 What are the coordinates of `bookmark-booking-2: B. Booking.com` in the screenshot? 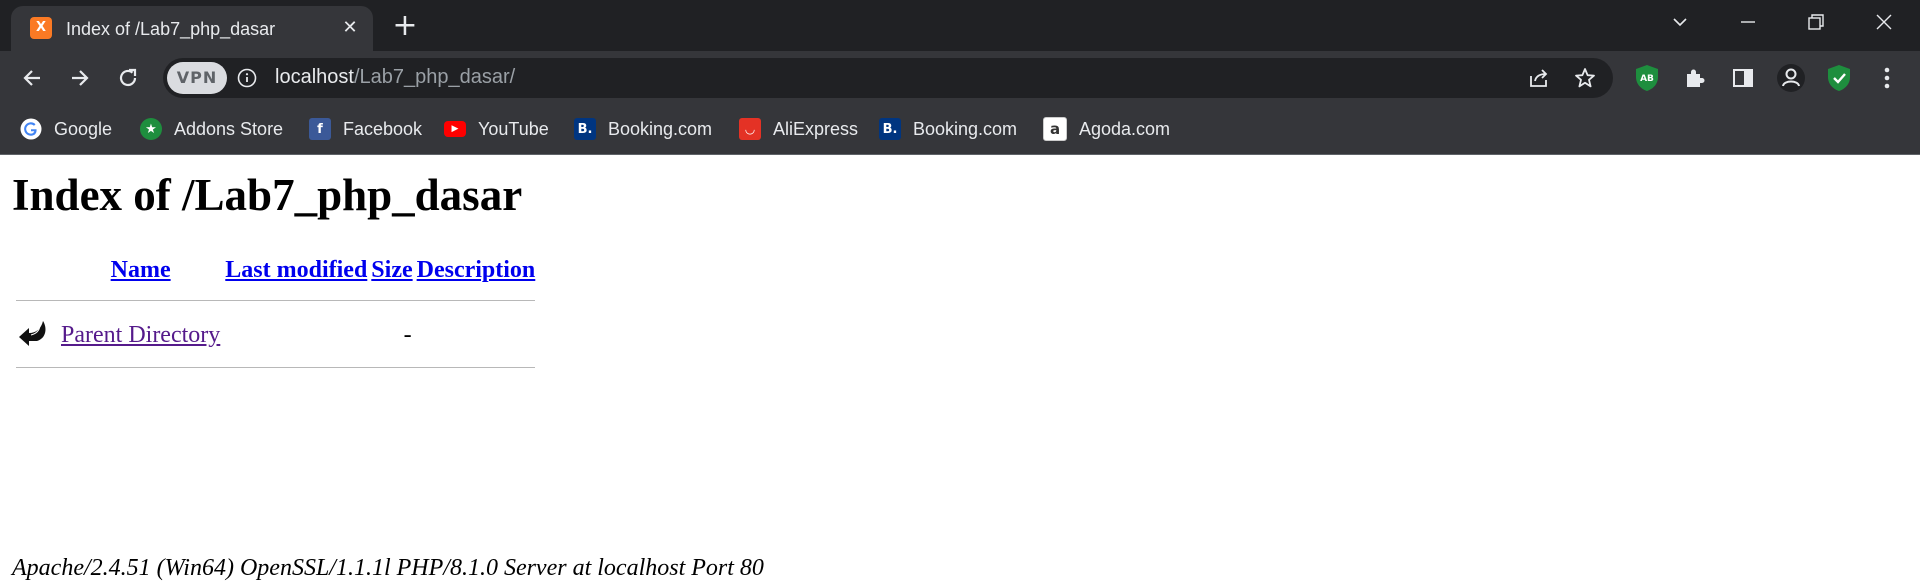 It's located at (948, 129).